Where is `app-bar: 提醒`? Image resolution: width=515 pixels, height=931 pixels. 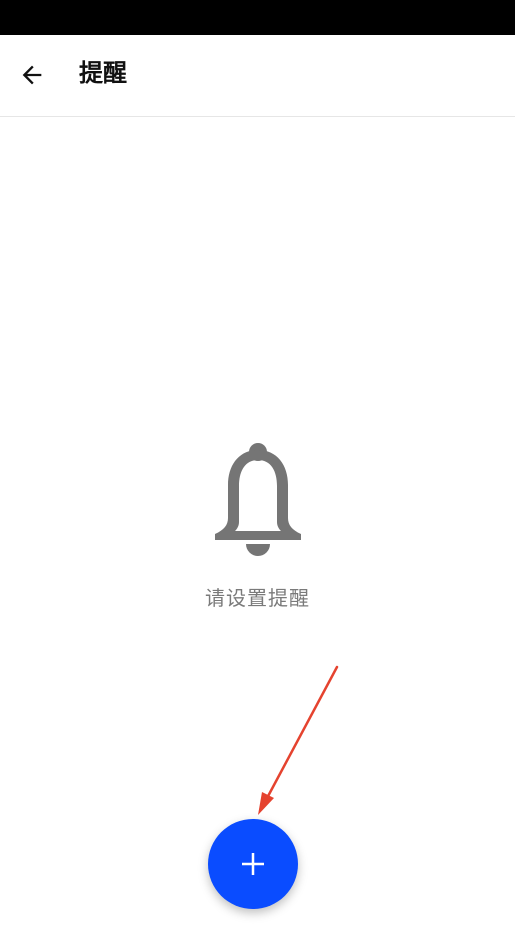
app-bar: 提醒 is located at coordinates (257, 76).